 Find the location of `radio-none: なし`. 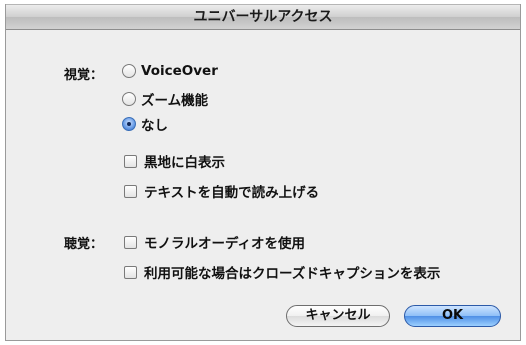

radio-none: なし is located at coordinates (145, 124).